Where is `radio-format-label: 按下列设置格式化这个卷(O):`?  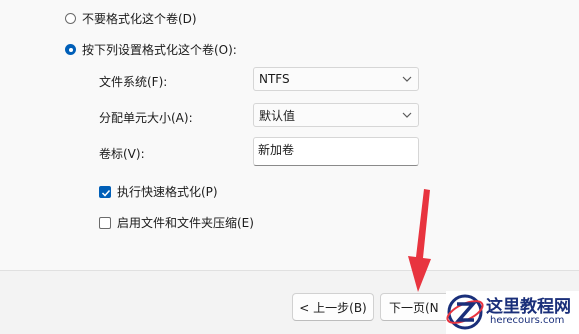 radio-format-label: 按下列设置格式化这个卷(O): is located at coordinates (159, 50).